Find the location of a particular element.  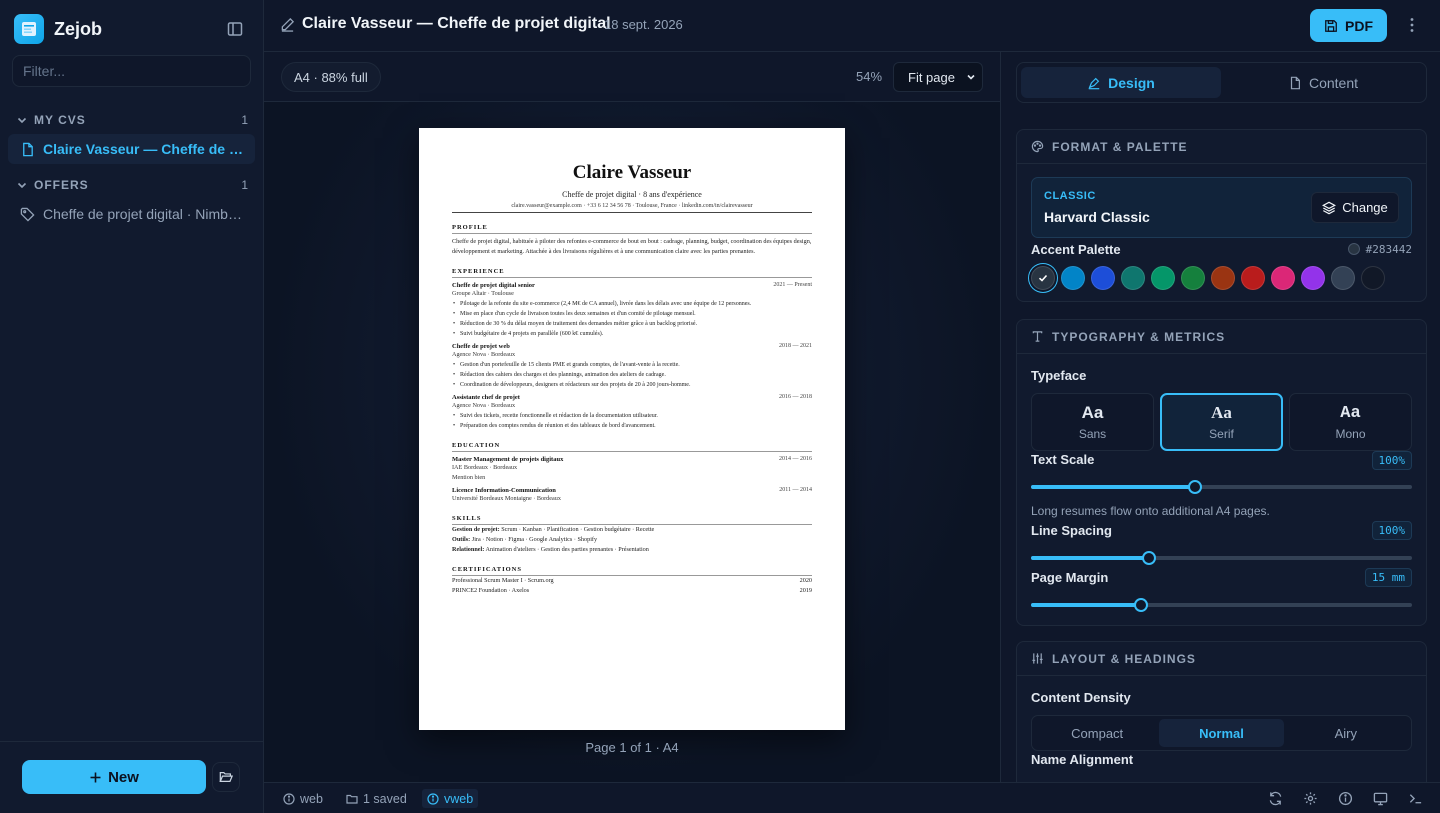

typeface-options: Aa Sans Aa Serif Aa Mono is located at coordinates (1221, 422).